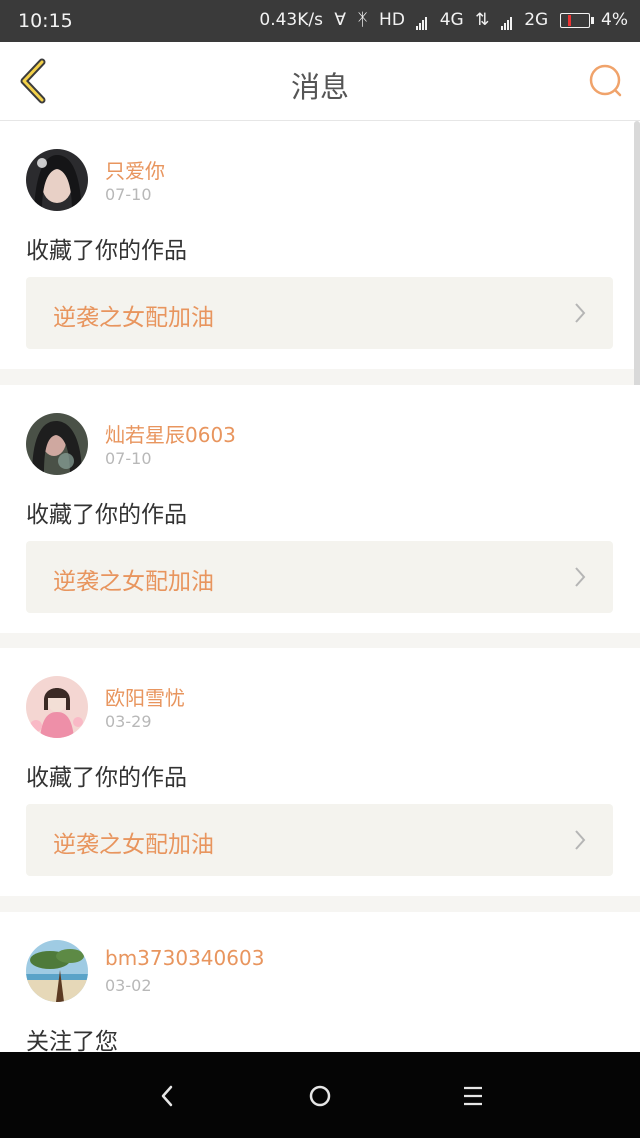 Image resolution: width=640 pixels, height=1138 pixels. Describe the element at coordinates (576, 20) in the screenshot. I see `battery-icon` at that location.